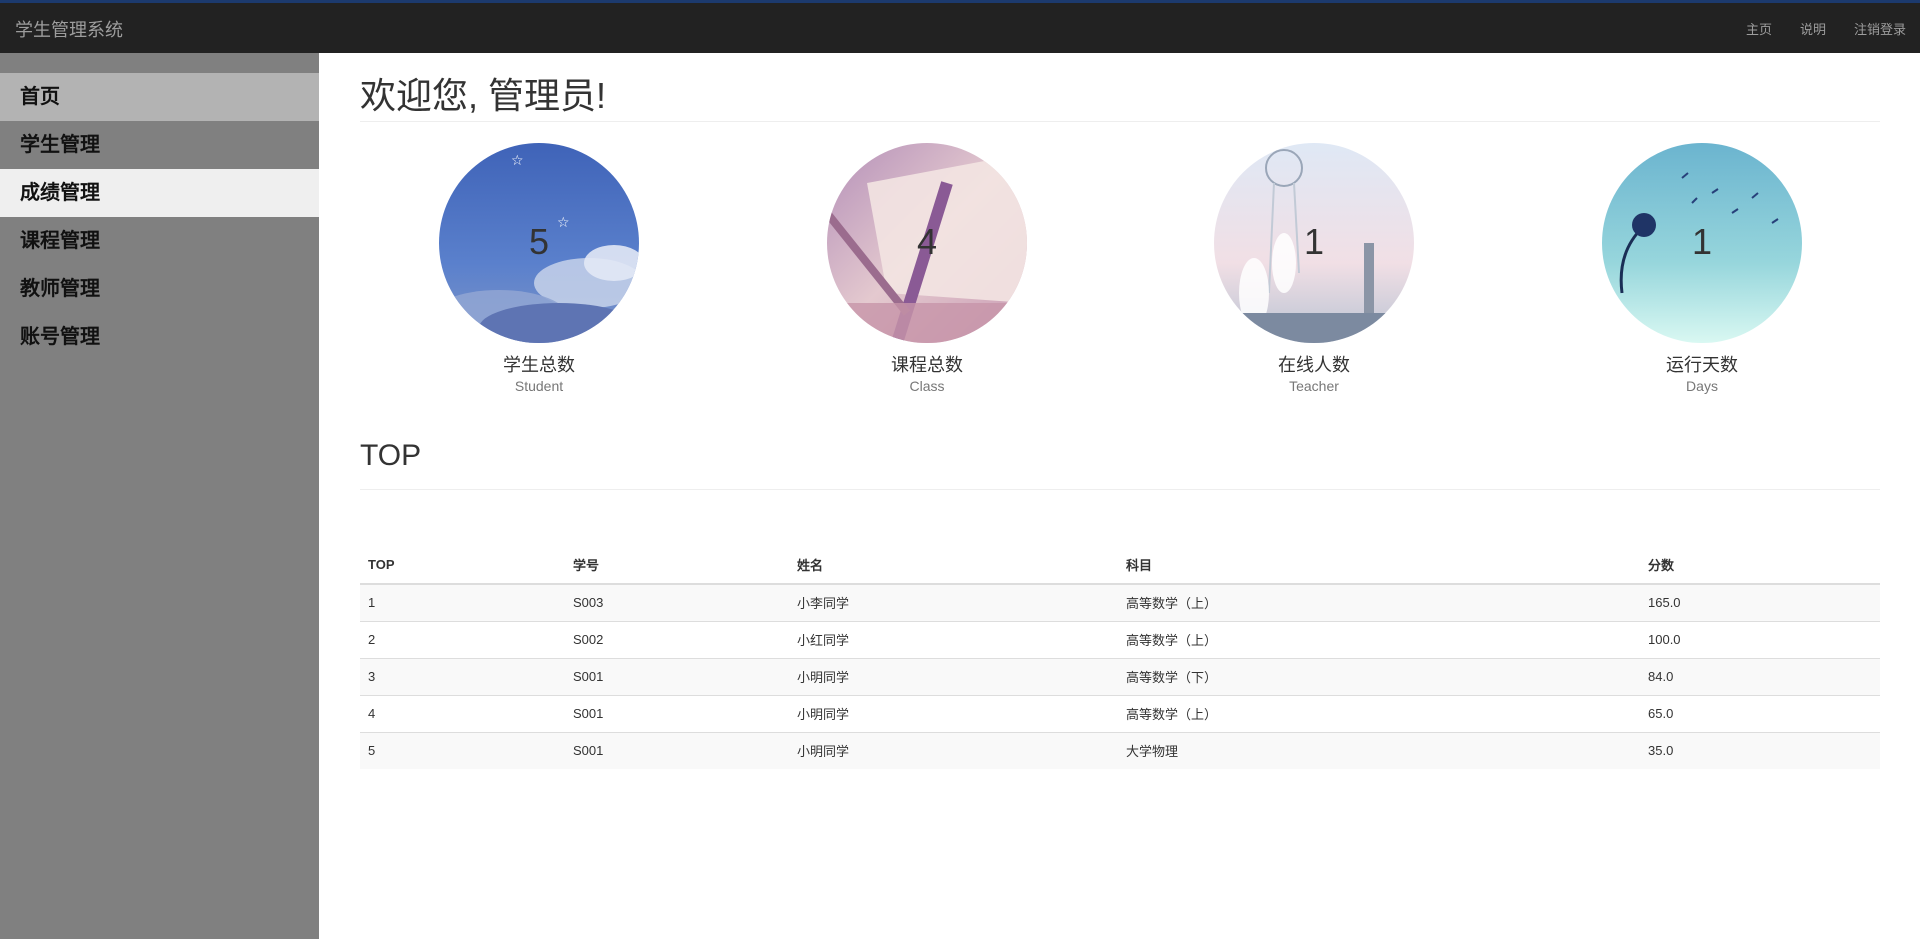  Describe the element at coordinates (159, 289) in the screenshot. I see `sidebar-item-teachers: 教师管理` at that location.